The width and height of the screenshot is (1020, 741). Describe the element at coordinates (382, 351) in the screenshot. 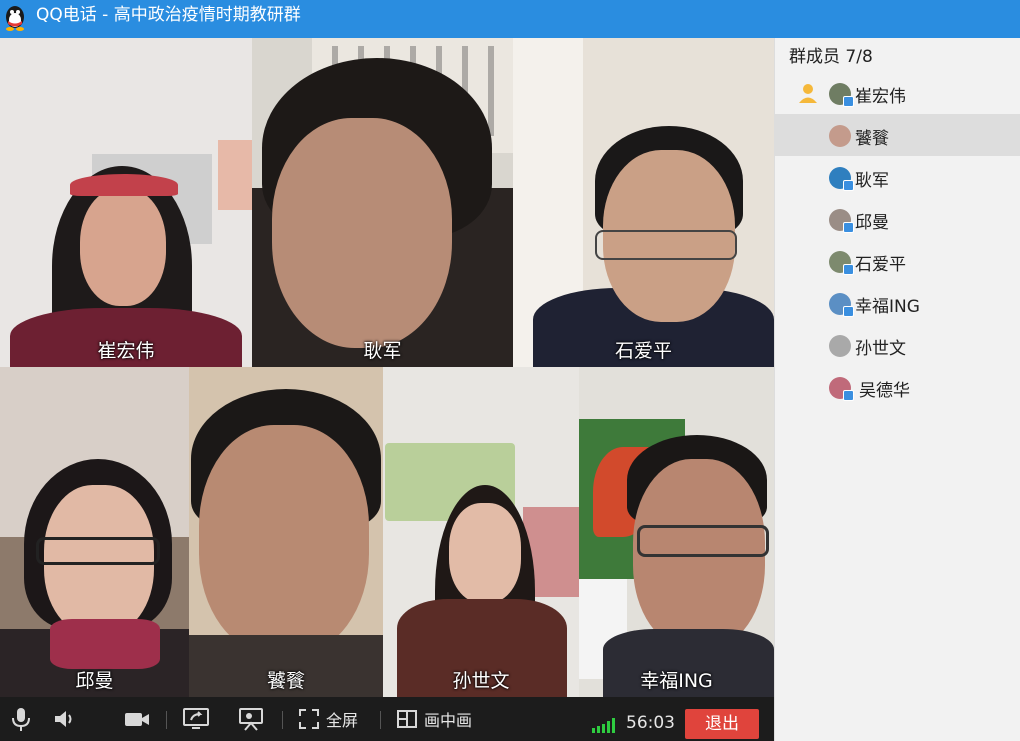

I see `participant-name: 耿军` at that location.